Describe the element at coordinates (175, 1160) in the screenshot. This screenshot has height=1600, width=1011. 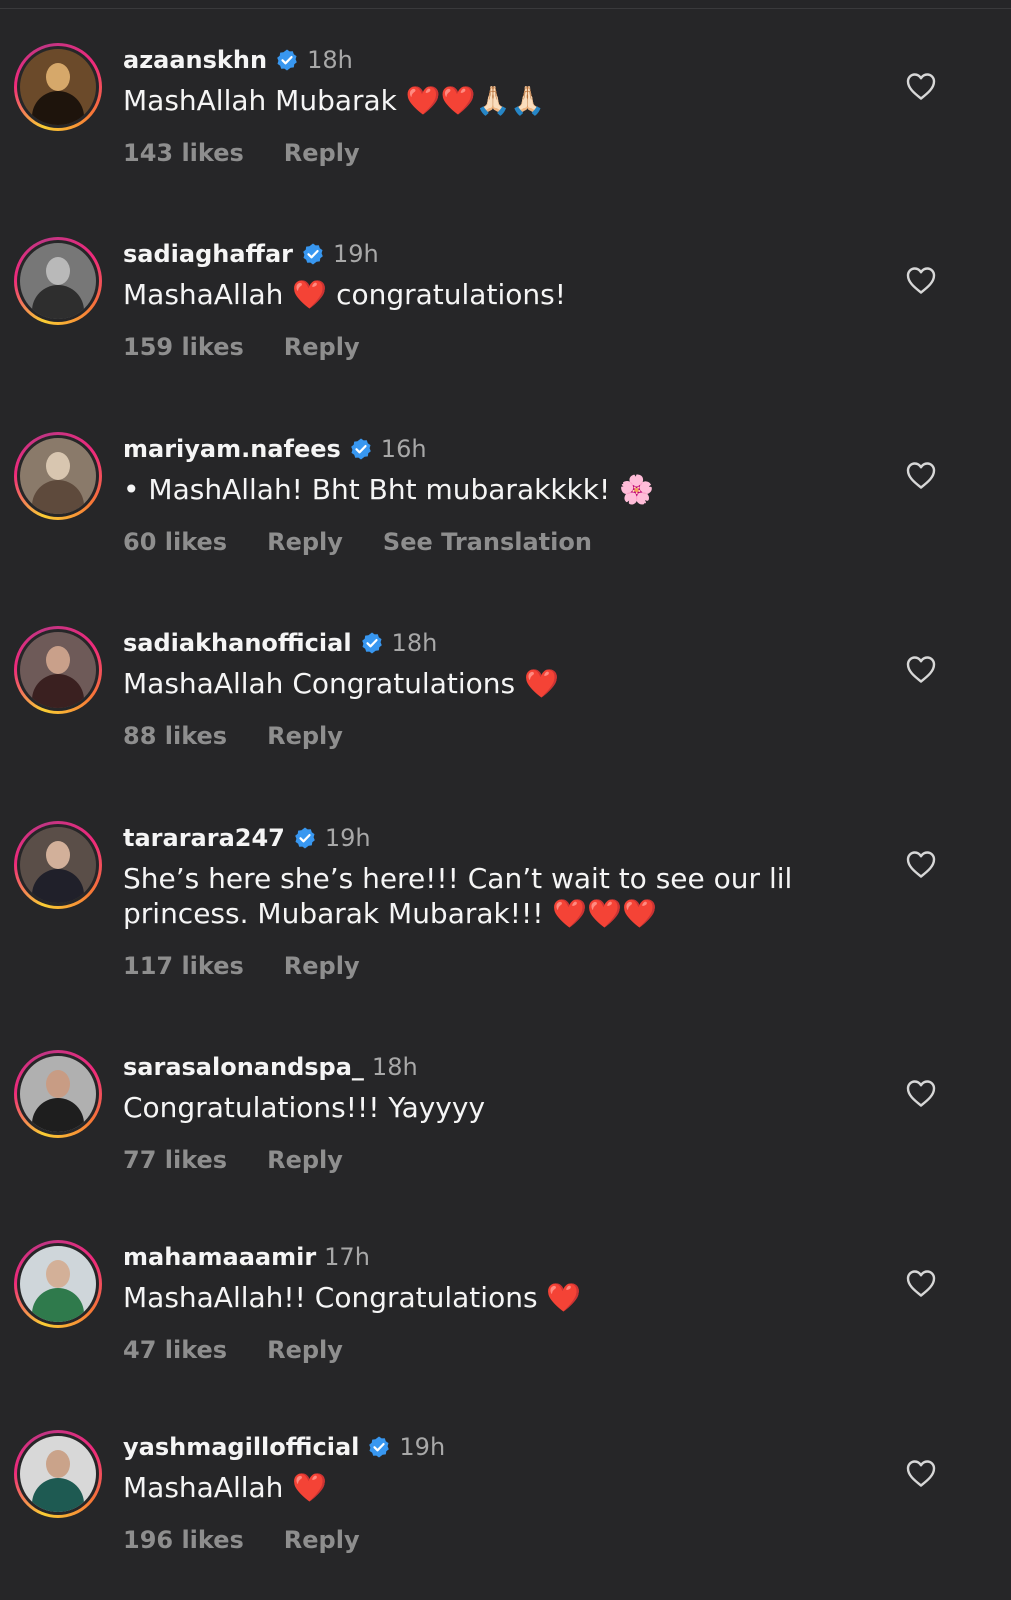
I see `likes-count-button: 77 likes` at that location.